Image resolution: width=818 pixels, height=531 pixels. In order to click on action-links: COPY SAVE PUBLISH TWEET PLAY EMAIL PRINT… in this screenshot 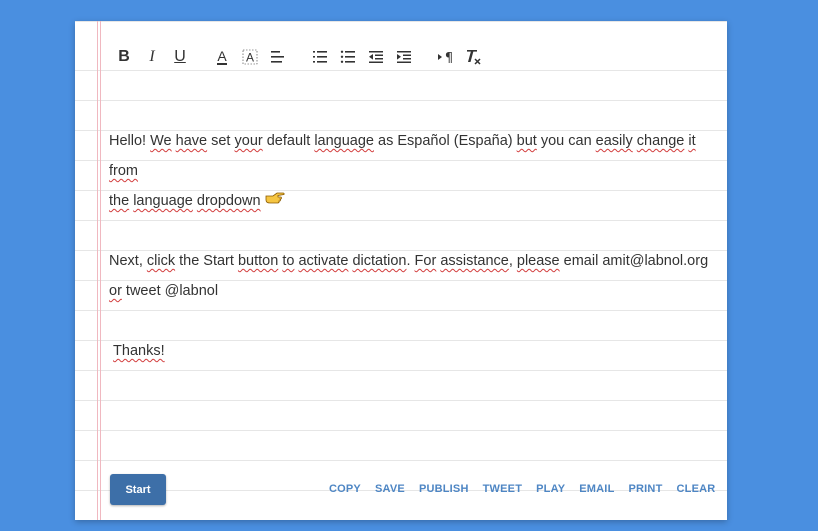, I will do `click(528, 489)`.